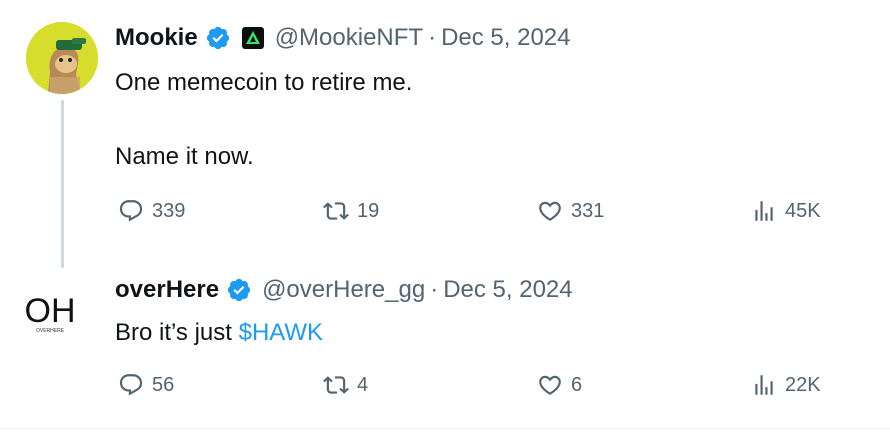 The image size is (890, 440). I want to click on author-handle: @MookieNFT, so click(349, 38).